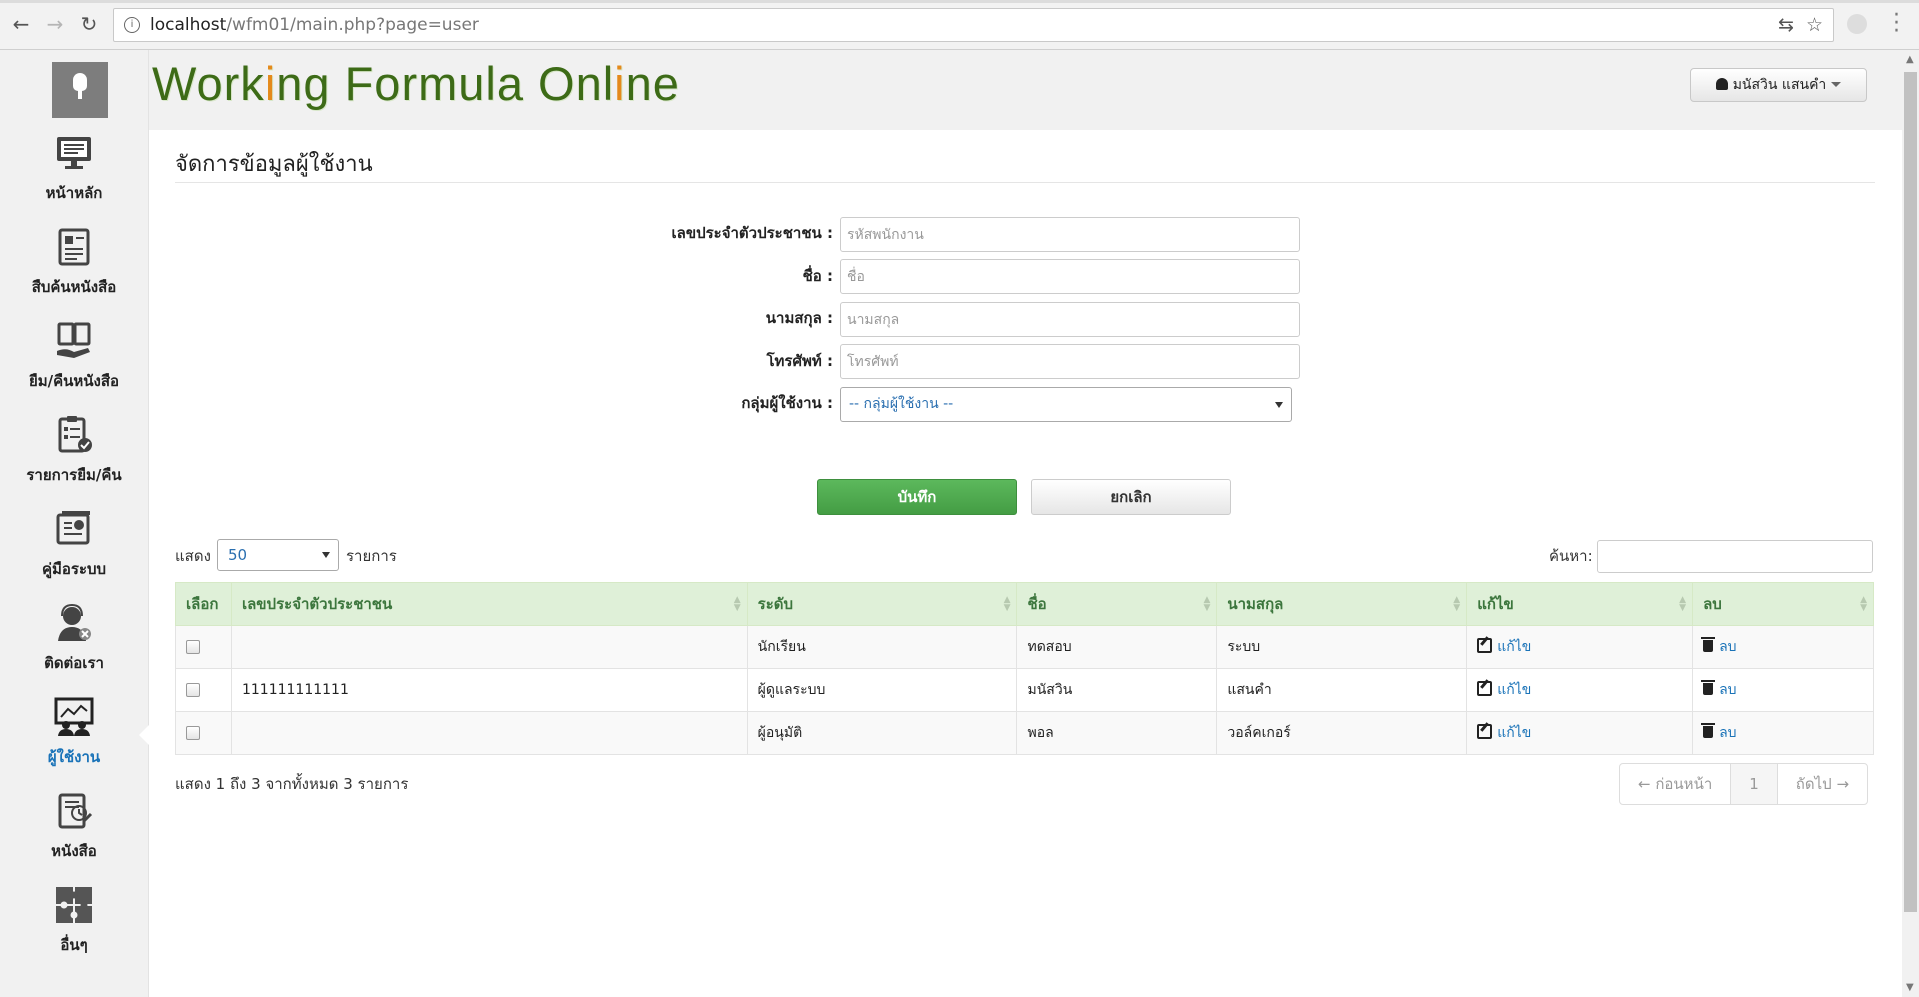 The image size is (1919, 997). What do you see at coordinates (1822, 784) in the screenshot?
I see `next-page-button: ถัดไป →` at bounding box center [1822, 784].